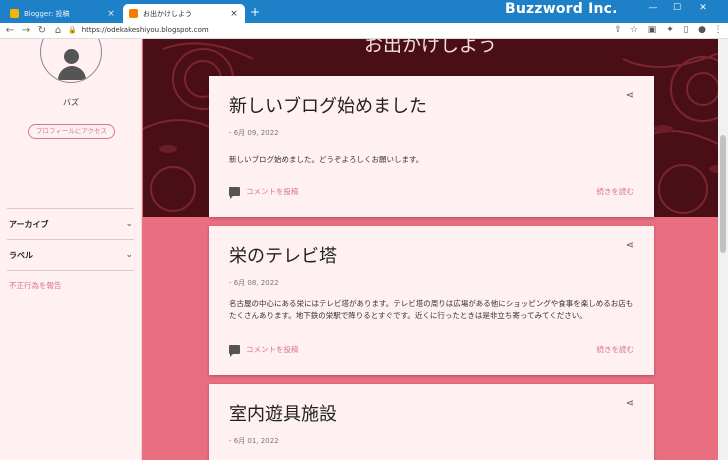  Describe the element at coordinates (703, 8) in the screenshot. I see `close-window-button: ✕` at that location.